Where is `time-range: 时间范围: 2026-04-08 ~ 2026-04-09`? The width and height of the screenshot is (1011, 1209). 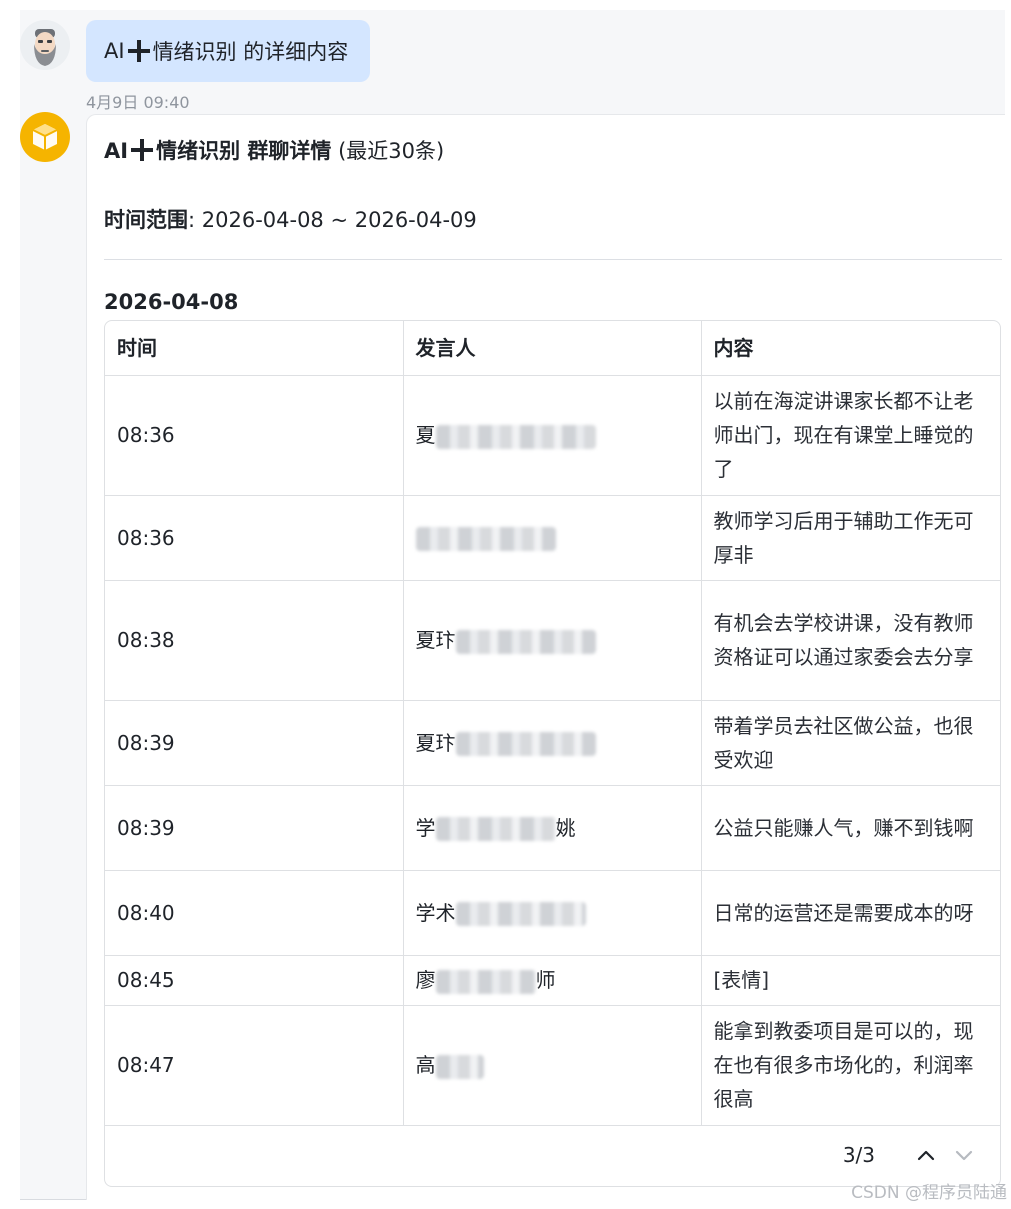 time-range: 时间范围: 2026-04-08 ~ 2026-04-09 is located at coordinates (290, 219).